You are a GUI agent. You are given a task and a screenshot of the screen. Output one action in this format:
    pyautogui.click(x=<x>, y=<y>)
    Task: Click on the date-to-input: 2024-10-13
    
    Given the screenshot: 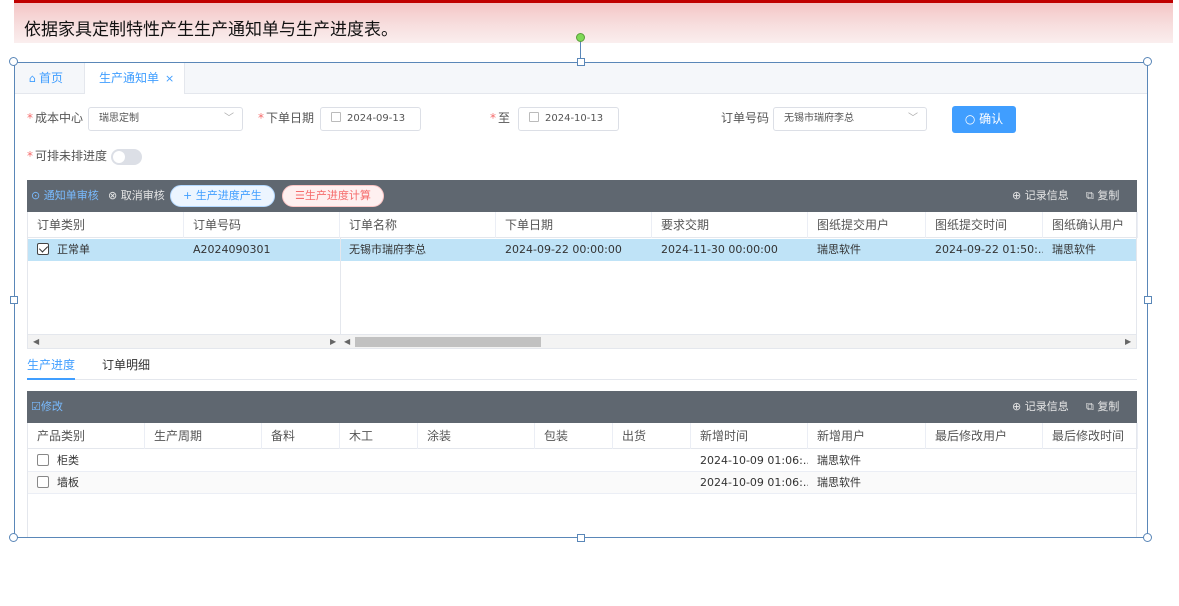 What is the action you would take?
    pyautogui.click(x=568, y=119)
    